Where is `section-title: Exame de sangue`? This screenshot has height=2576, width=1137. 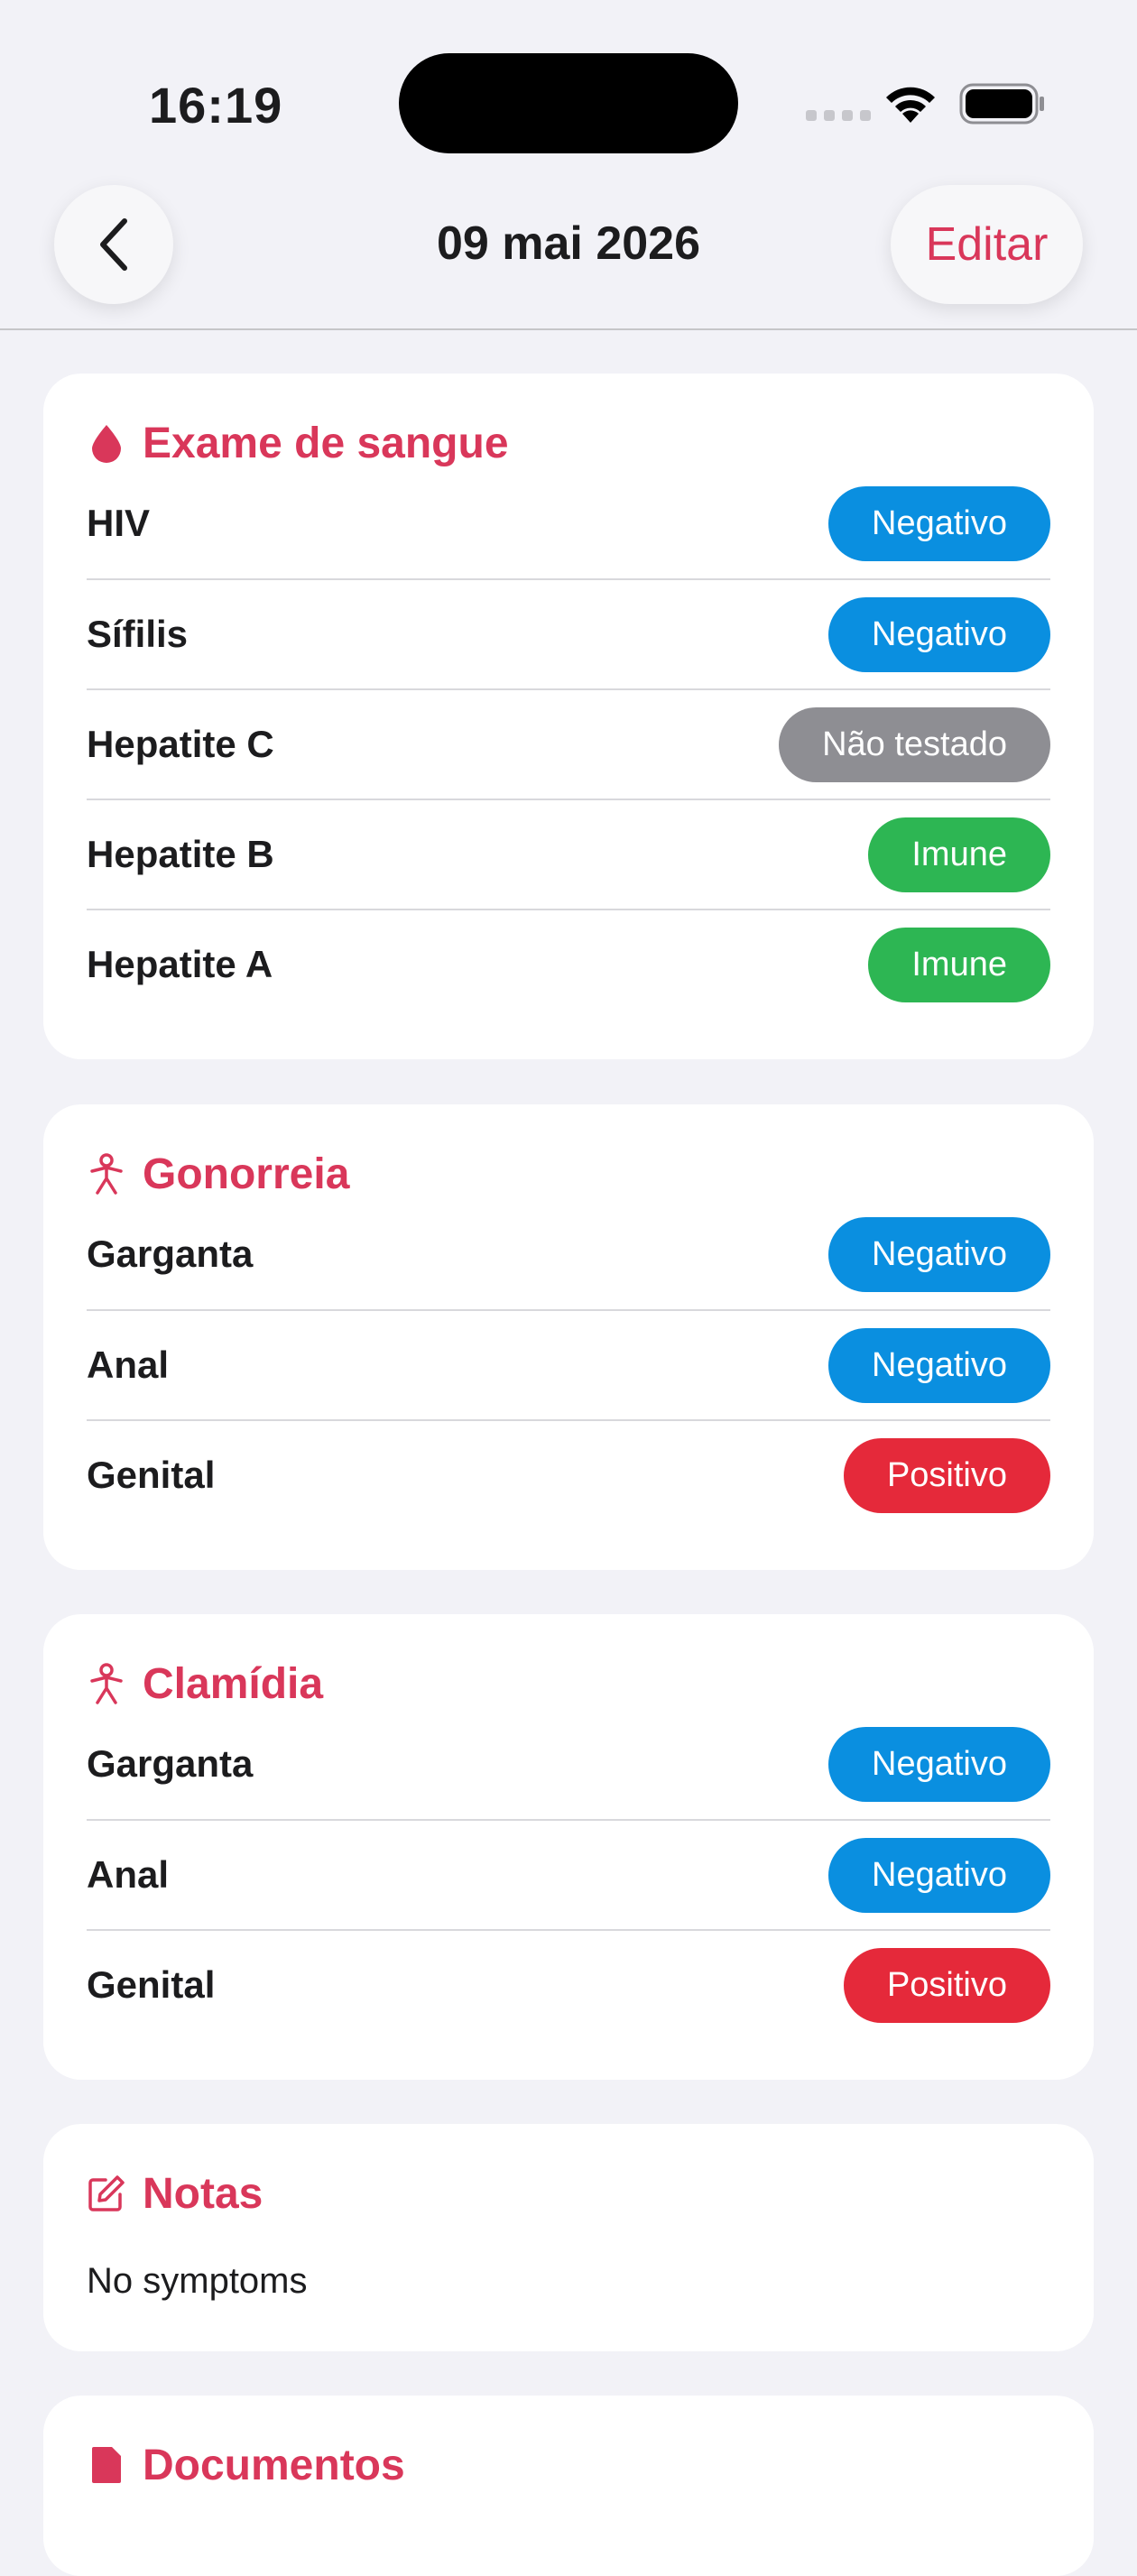 section-title: Exame de sangue is located at coordinates (326, 443).